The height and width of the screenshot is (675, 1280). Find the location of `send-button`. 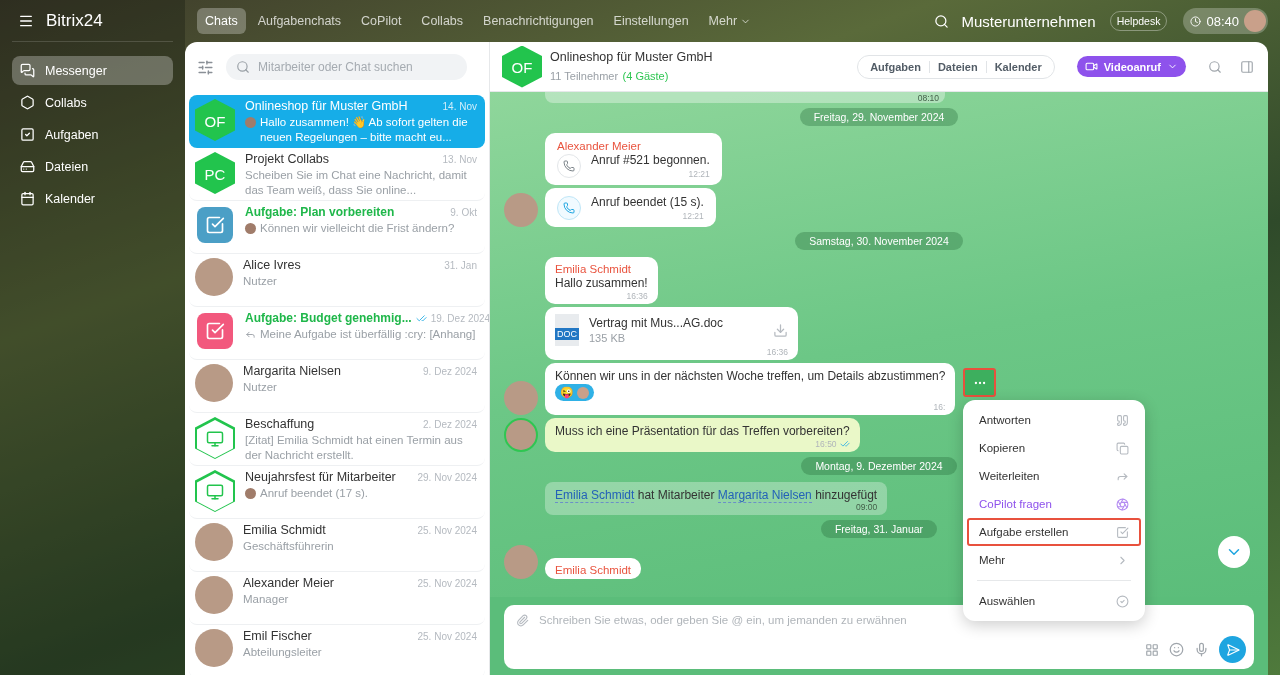

send-button is located at coordinates (1232, 649).